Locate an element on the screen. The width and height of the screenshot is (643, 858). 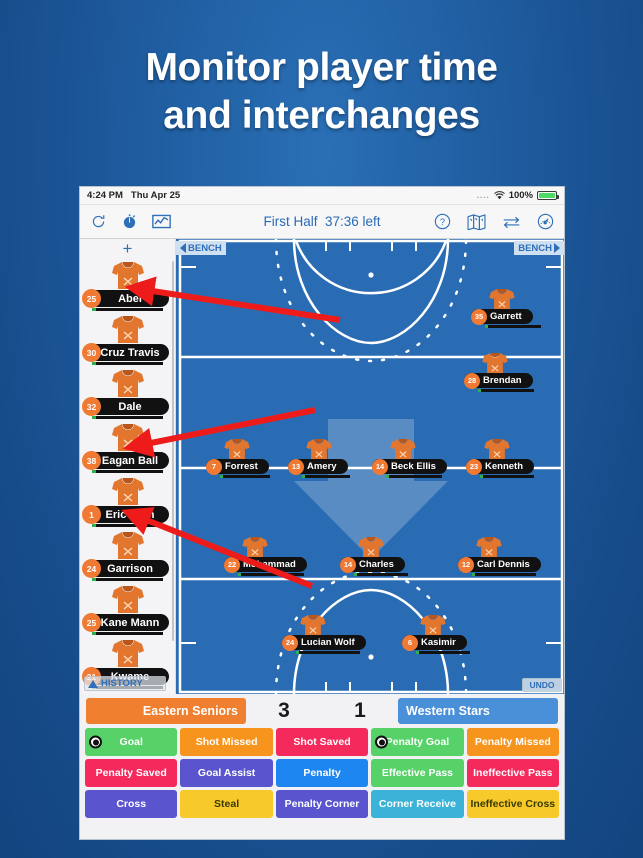
player-number-badge: 30 is located at coordinates (91, 352).